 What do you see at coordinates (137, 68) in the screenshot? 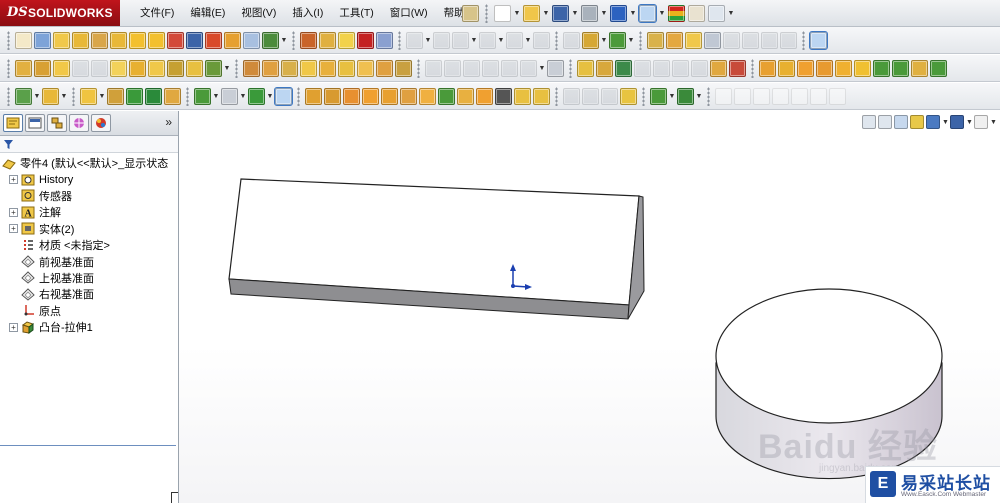
I see `extruded-cut-icon` at bounding box center [137, 68].